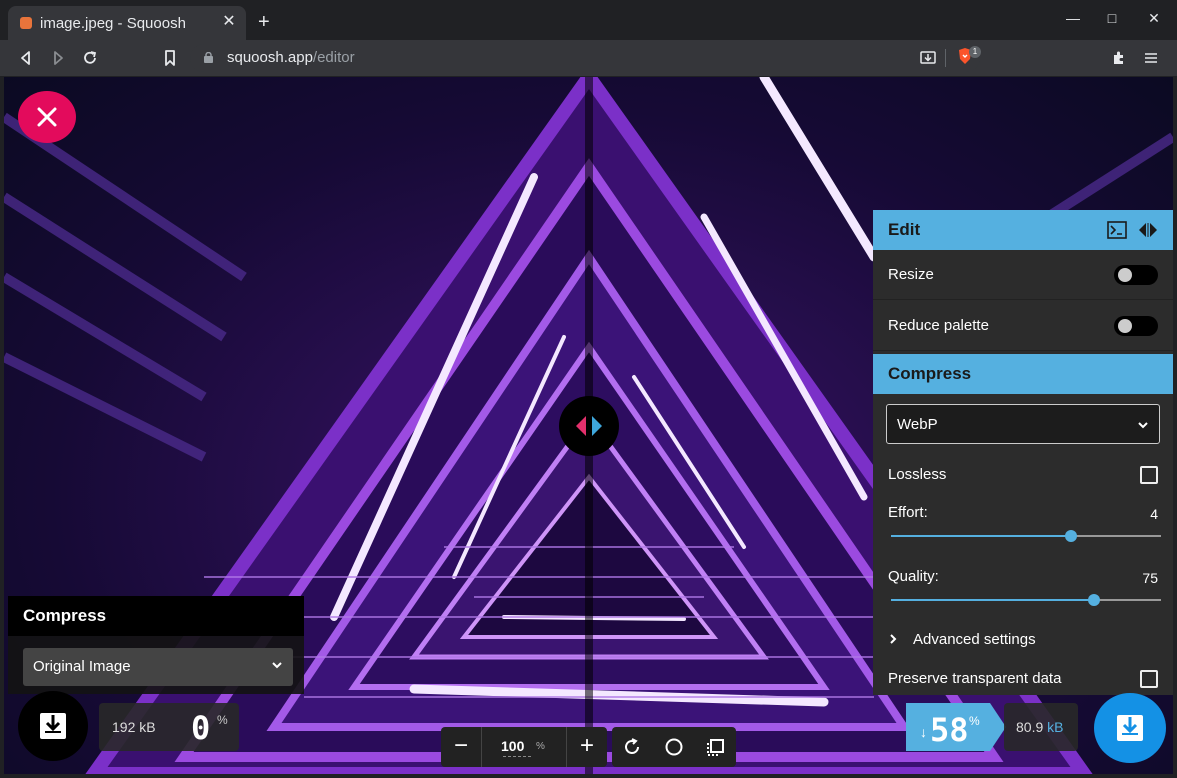 This screenshot has width=1177, height=778. What do you see at coordinates (229, 22) in the screenshot?
I see `tab-close-icon: ✕` at bounding box center [229, 22].